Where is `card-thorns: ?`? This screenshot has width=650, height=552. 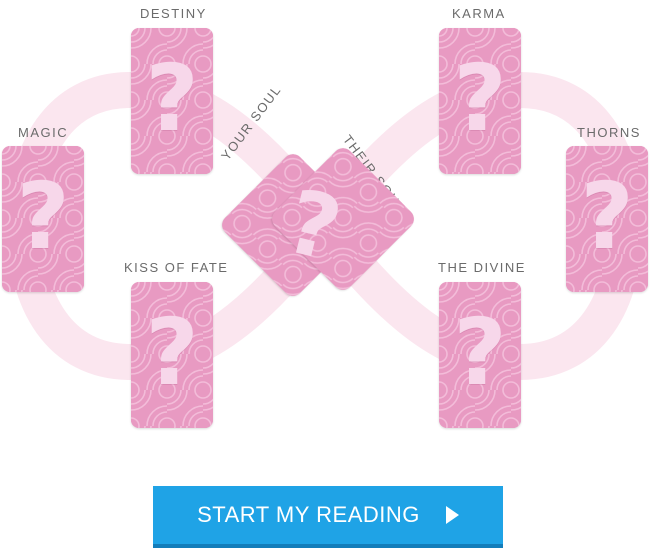
card-thorns: ? is located at coordinates (607, 219).